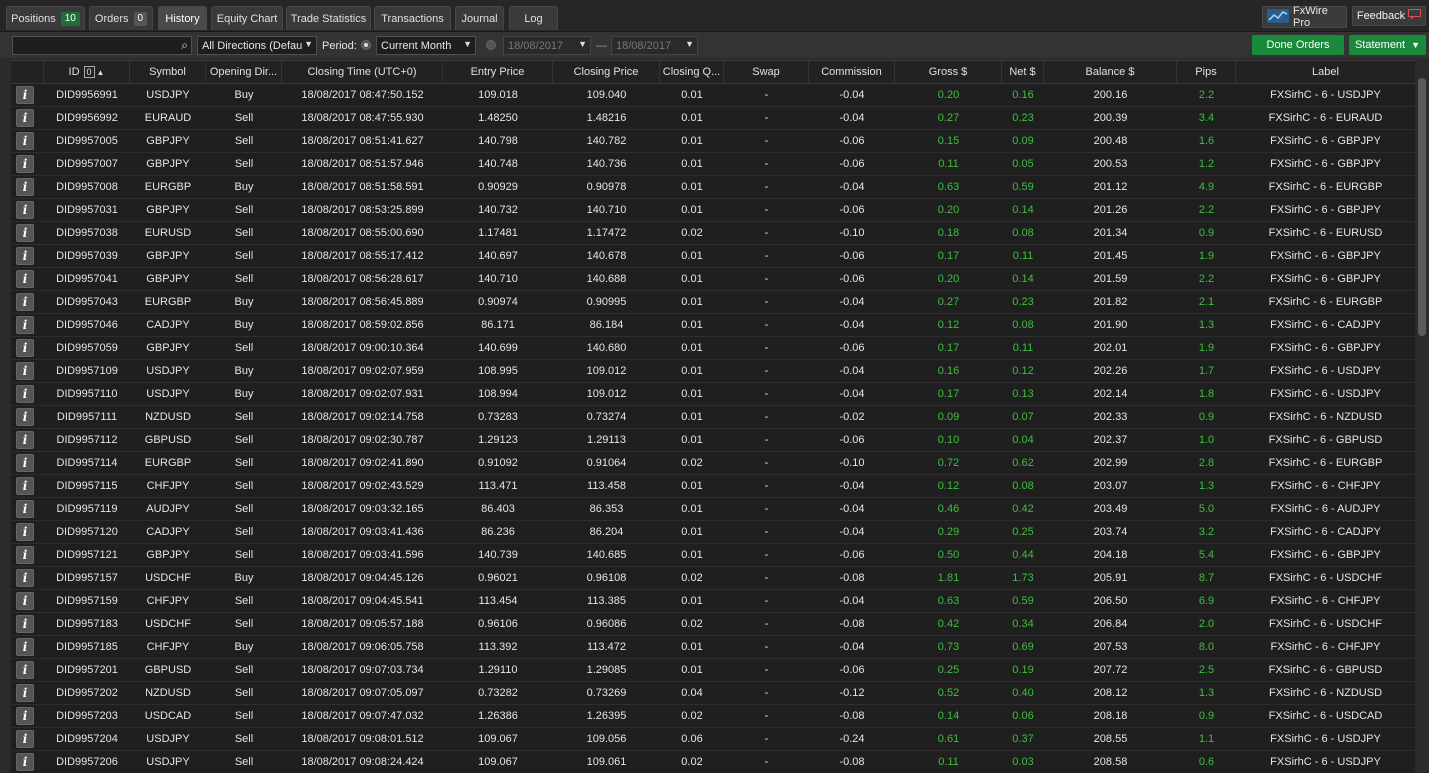 The width and height of the screenshot is (1429, 773). Describe the element at coordinates (1298, 45) in the screenshot. I see `done-orders-button: Done Orders` at that location.